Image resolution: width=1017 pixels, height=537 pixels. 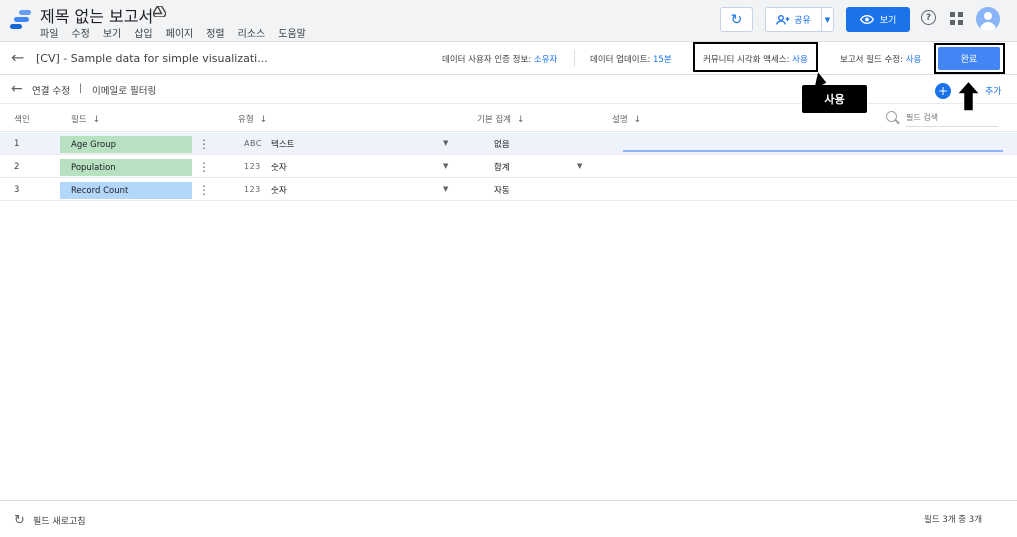 What do you see at coordinates (126, 144) in the screenshot?
I see `field-chip: Age Group` at bounding box center [126, 144].